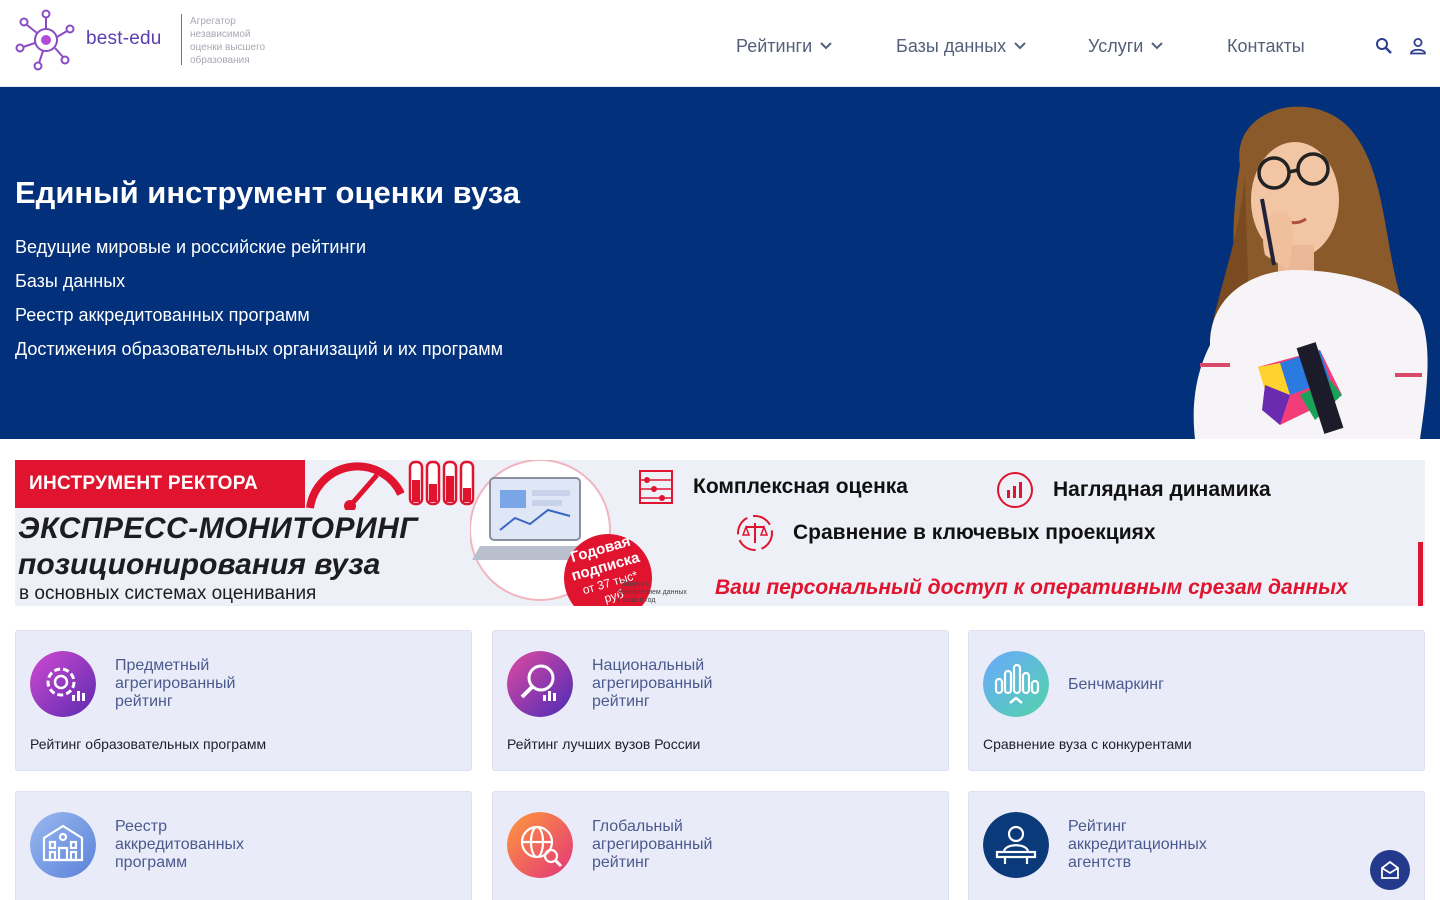  I want to click on globe-search-icon, so click(540, 845).